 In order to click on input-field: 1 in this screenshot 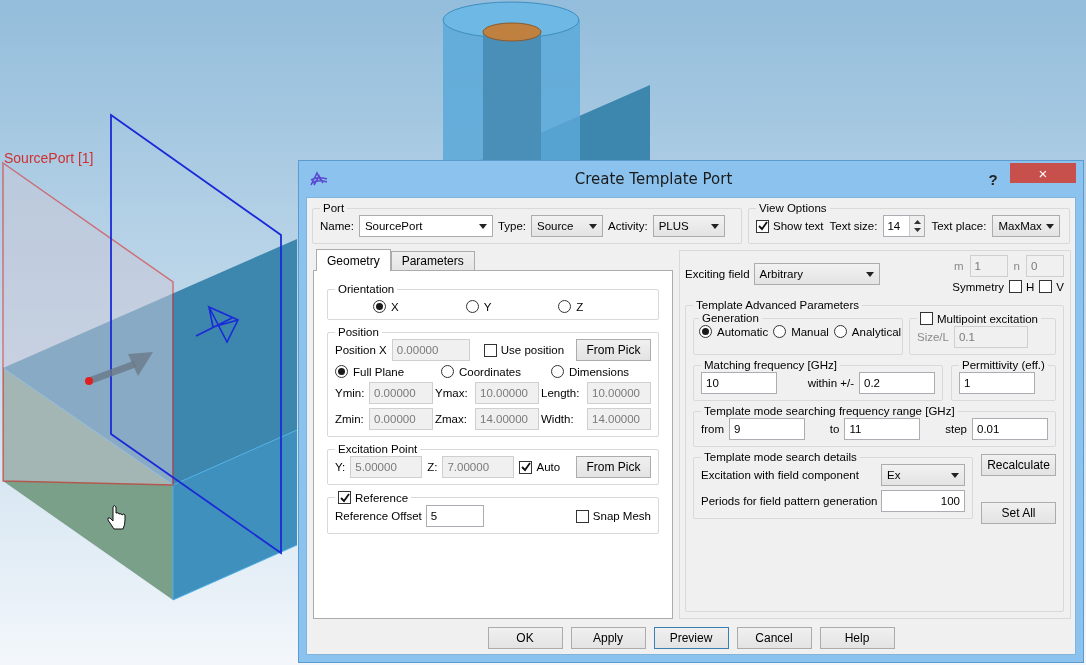, I will do `click(997, 383)`.